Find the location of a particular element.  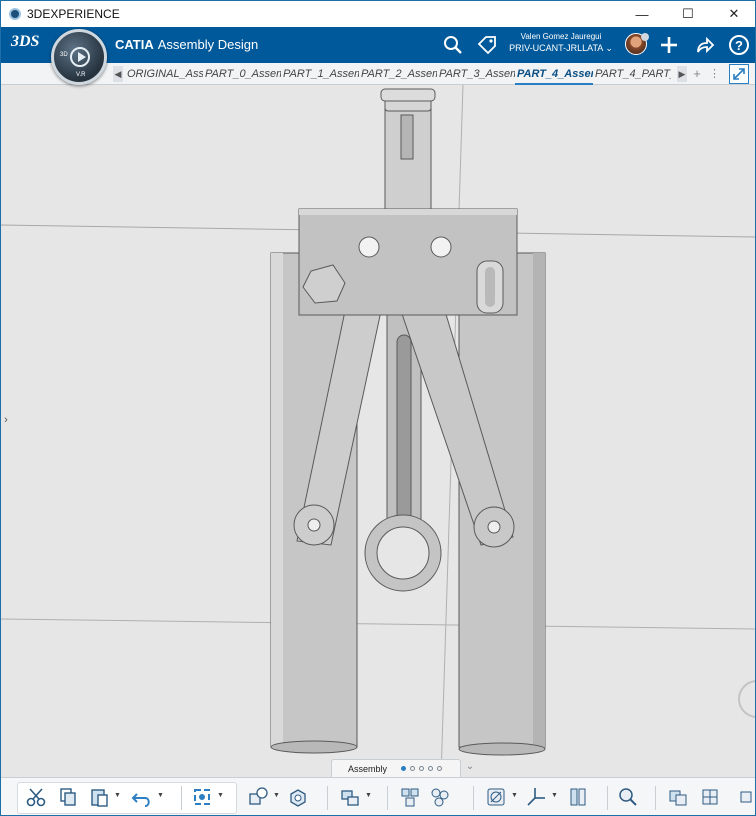

app-name: Assembly Design is located at coordinates (208, 44).